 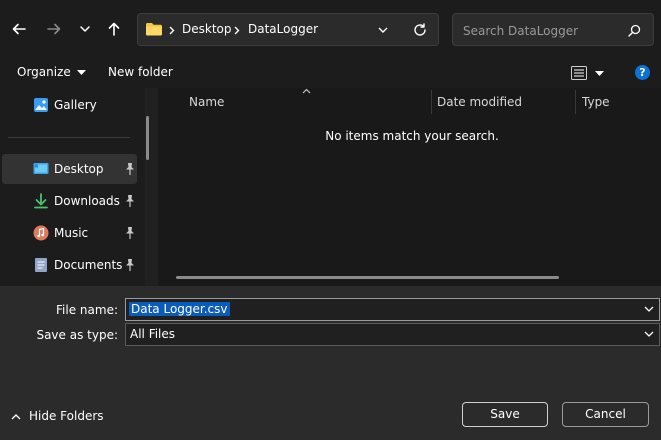 What do you see at coordinates (41, 201) in the screenshot?
I see `download-icon` at bounding box center [41, 201].